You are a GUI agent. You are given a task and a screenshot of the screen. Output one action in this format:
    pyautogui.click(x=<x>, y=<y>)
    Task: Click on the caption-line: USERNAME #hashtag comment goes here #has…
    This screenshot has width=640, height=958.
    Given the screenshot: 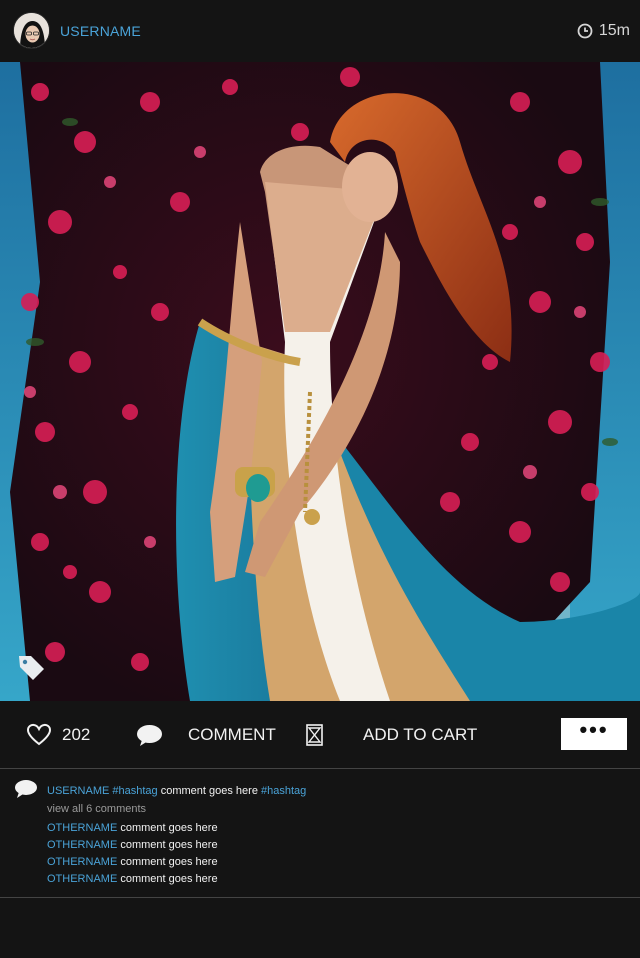 What is the action you would take?
    pyautogui.click(x=176, y=791)
    